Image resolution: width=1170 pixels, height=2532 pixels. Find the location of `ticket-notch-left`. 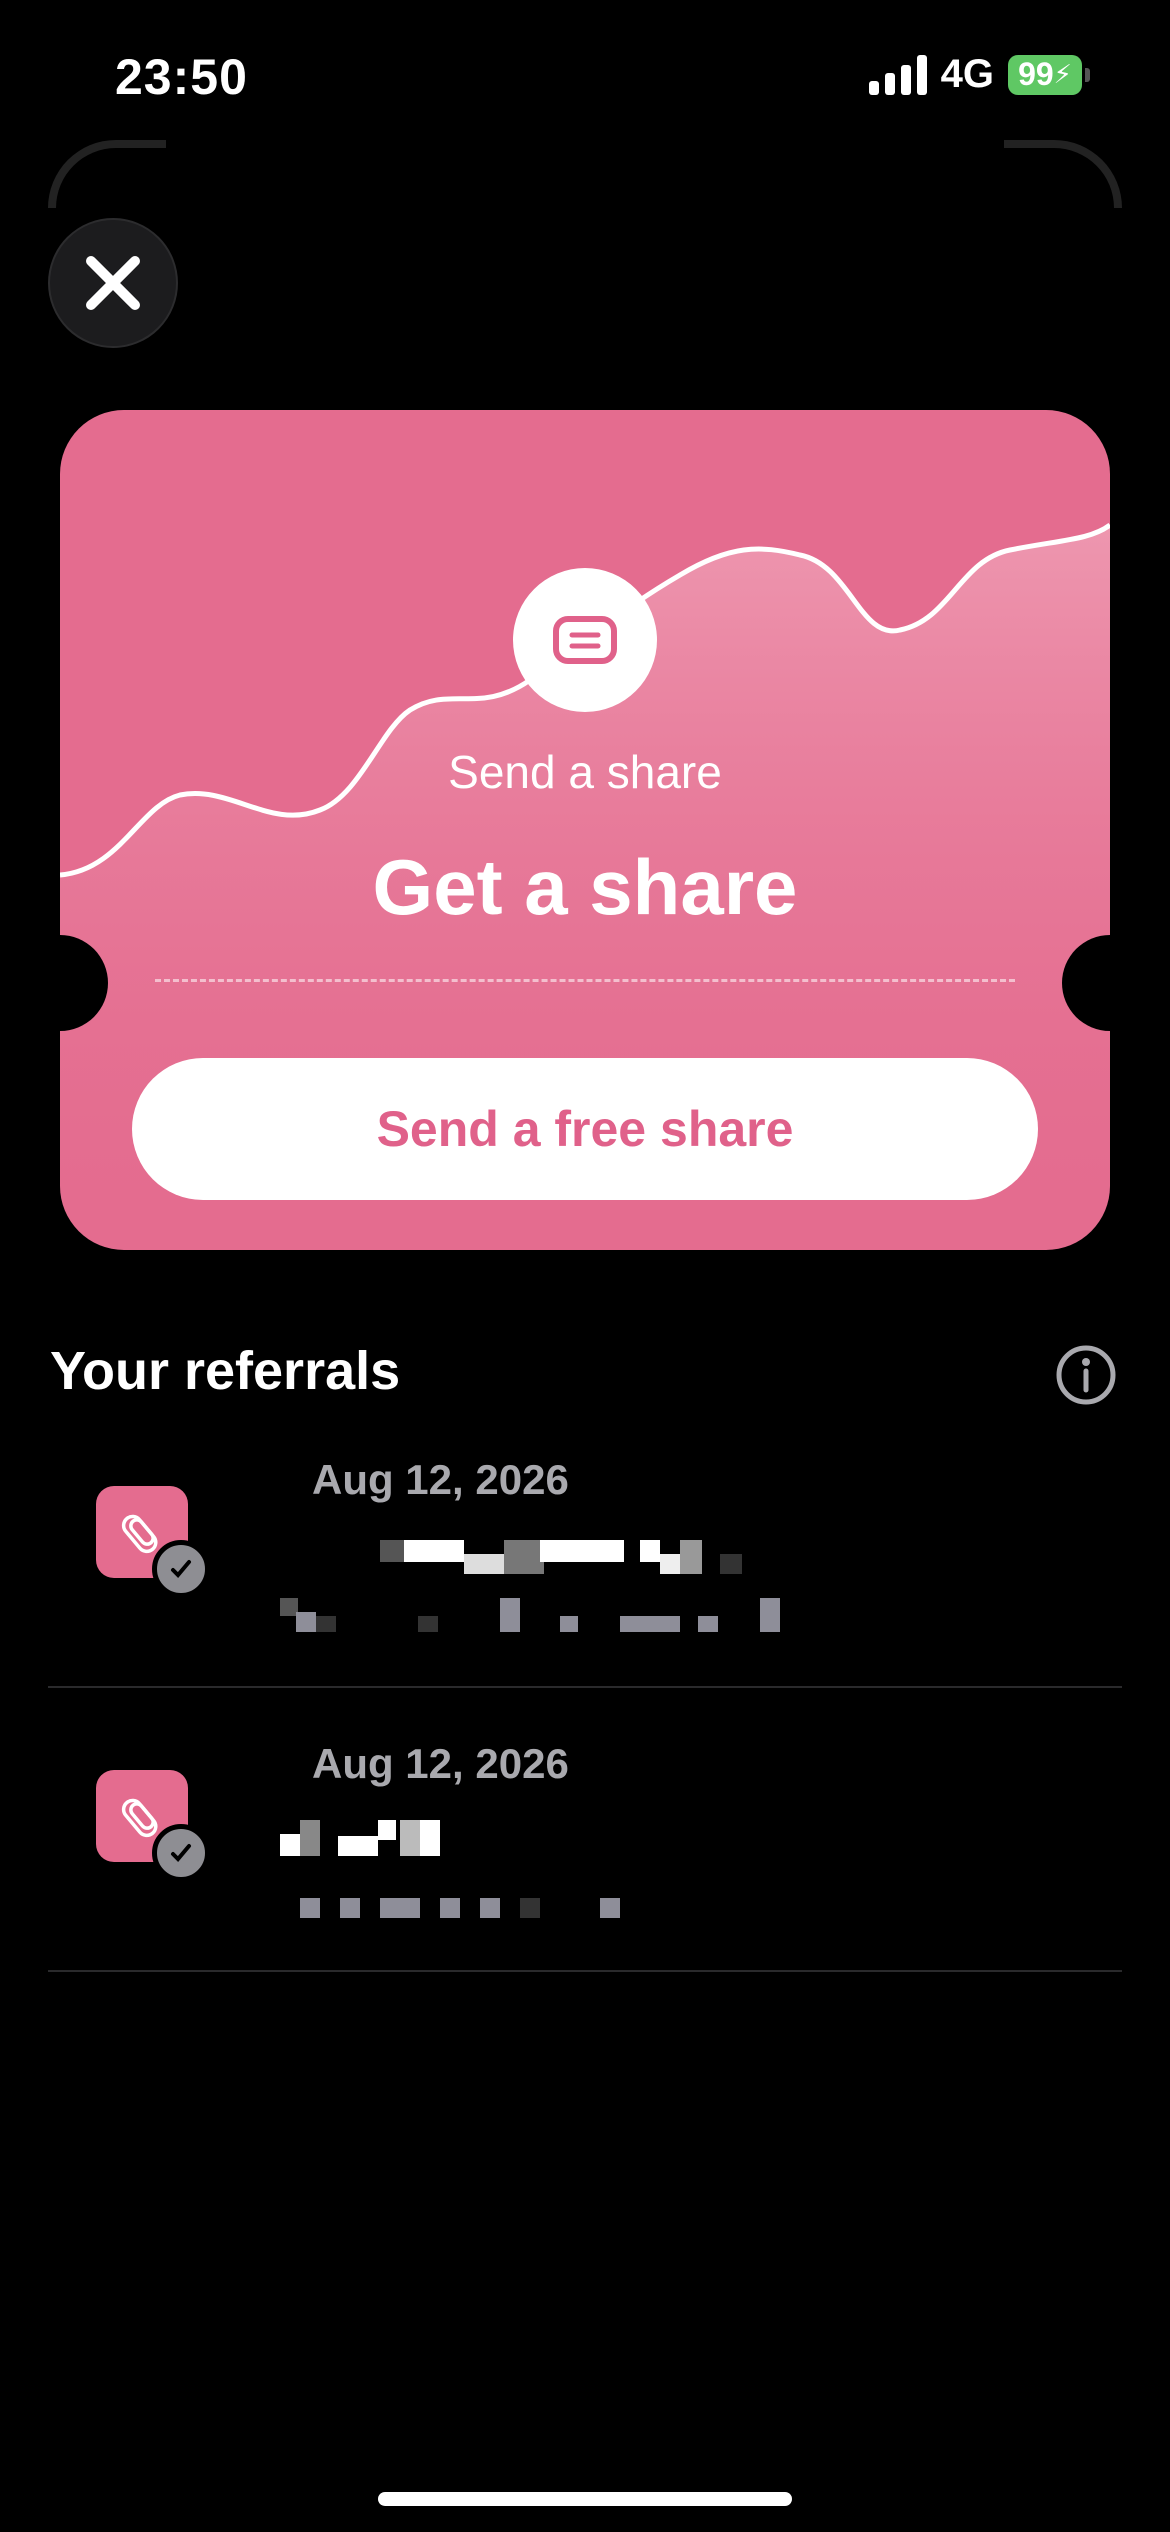

ticket-notch-left is located at coordinates (60, 983).